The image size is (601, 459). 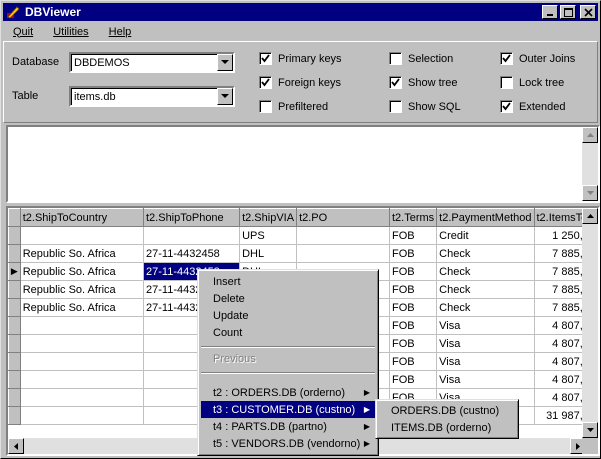 I want to click on database-select: DBDEMOS, so click(x=152, y=62).